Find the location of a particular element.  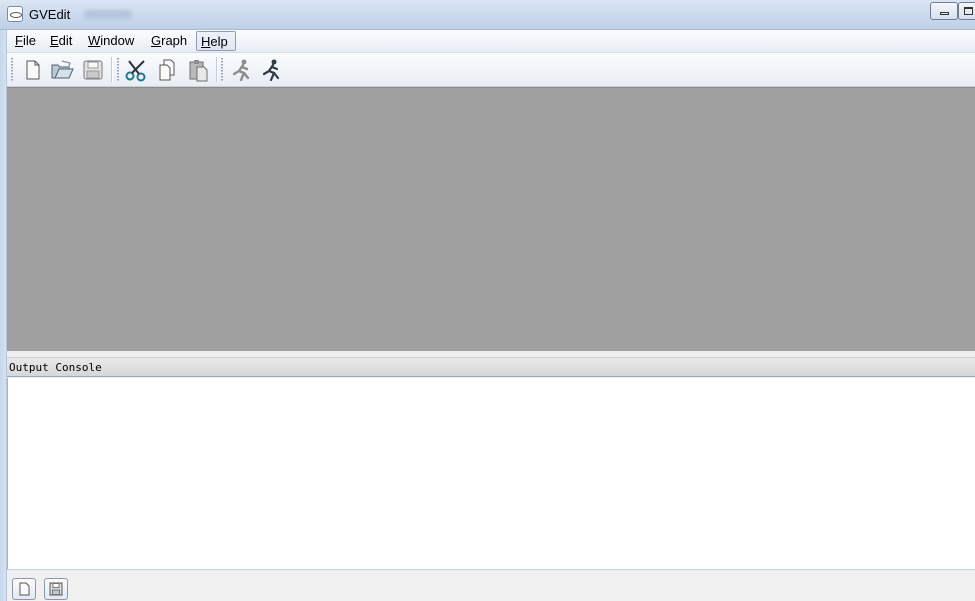

title-blurred-text is located at coordinates (108, 14).